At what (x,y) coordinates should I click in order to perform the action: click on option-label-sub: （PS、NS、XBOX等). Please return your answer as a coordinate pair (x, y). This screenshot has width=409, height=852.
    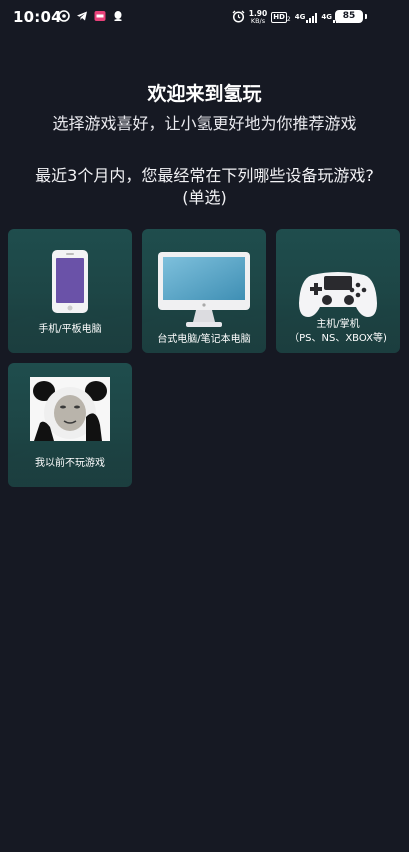
    Looking at the image, I should click on (338, 338).